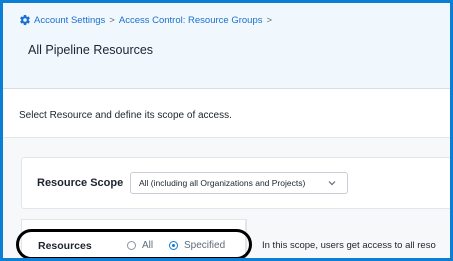 The width and height of the screenshot is (453, 261). What do you see at coordinates (131, 245) in the screenshot?
I see `radio-all-circle` at bounding box center [131, 245].